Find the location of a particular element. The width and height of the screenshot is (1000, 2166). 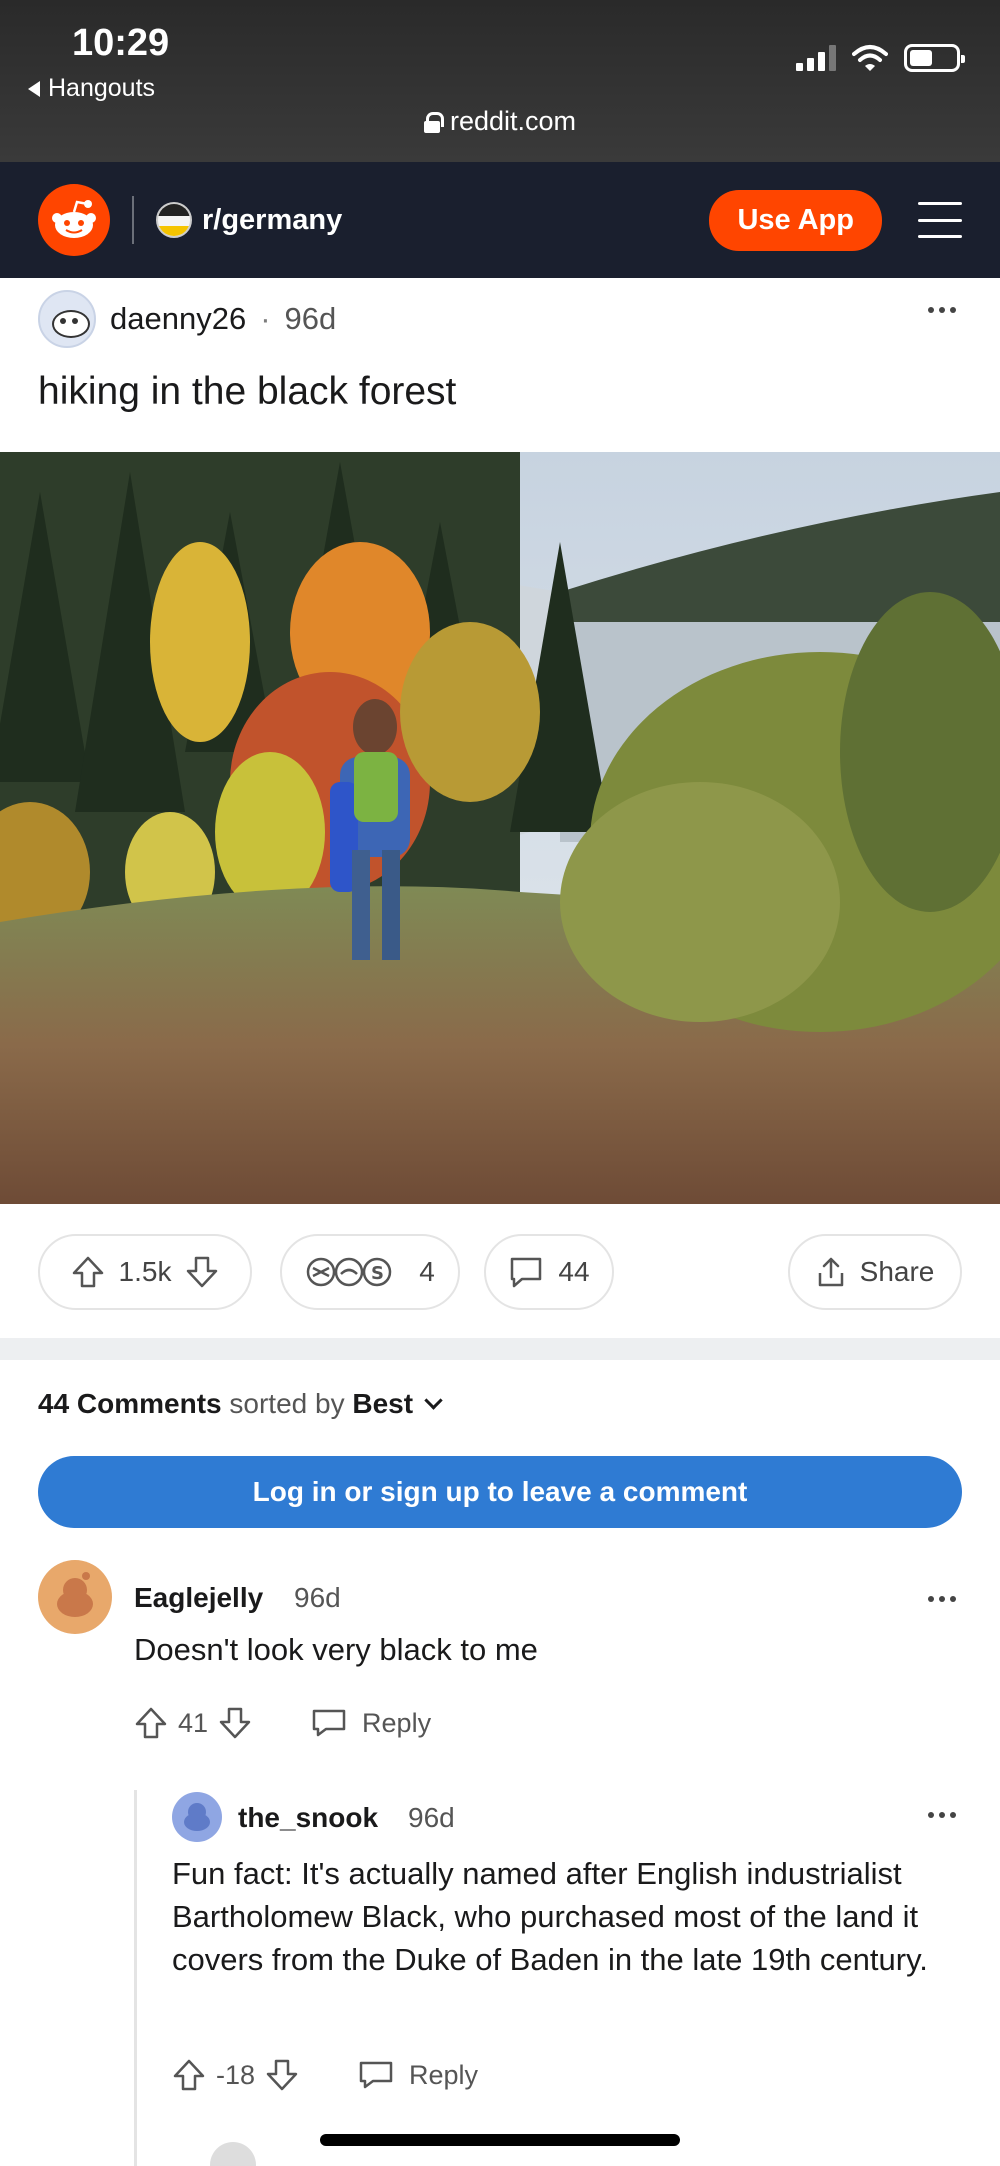

awards-count: 4 is located at coordinates (427, 1271).